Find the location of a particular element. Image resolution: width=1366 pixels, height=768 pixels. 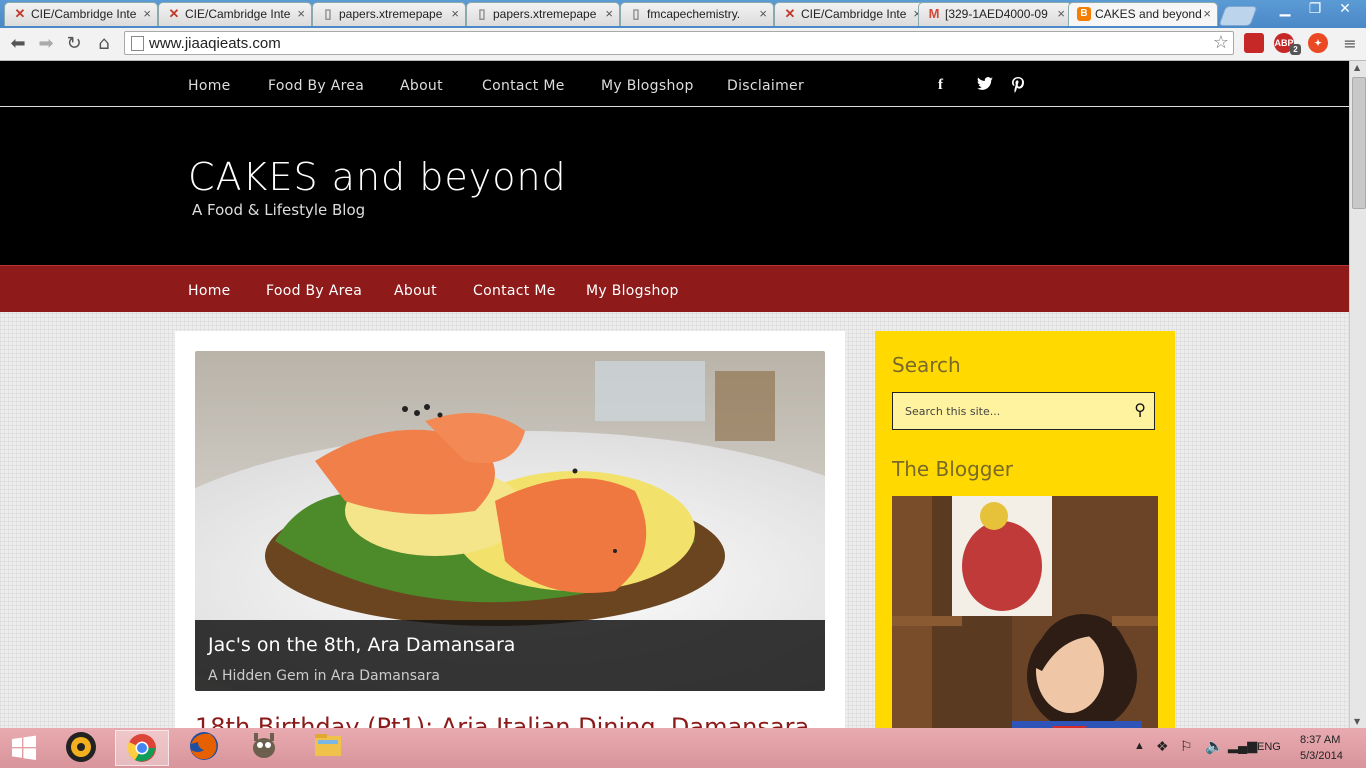

address-bar: www.jiaaqieats.com ☆ is located at coordinates (679, 43).